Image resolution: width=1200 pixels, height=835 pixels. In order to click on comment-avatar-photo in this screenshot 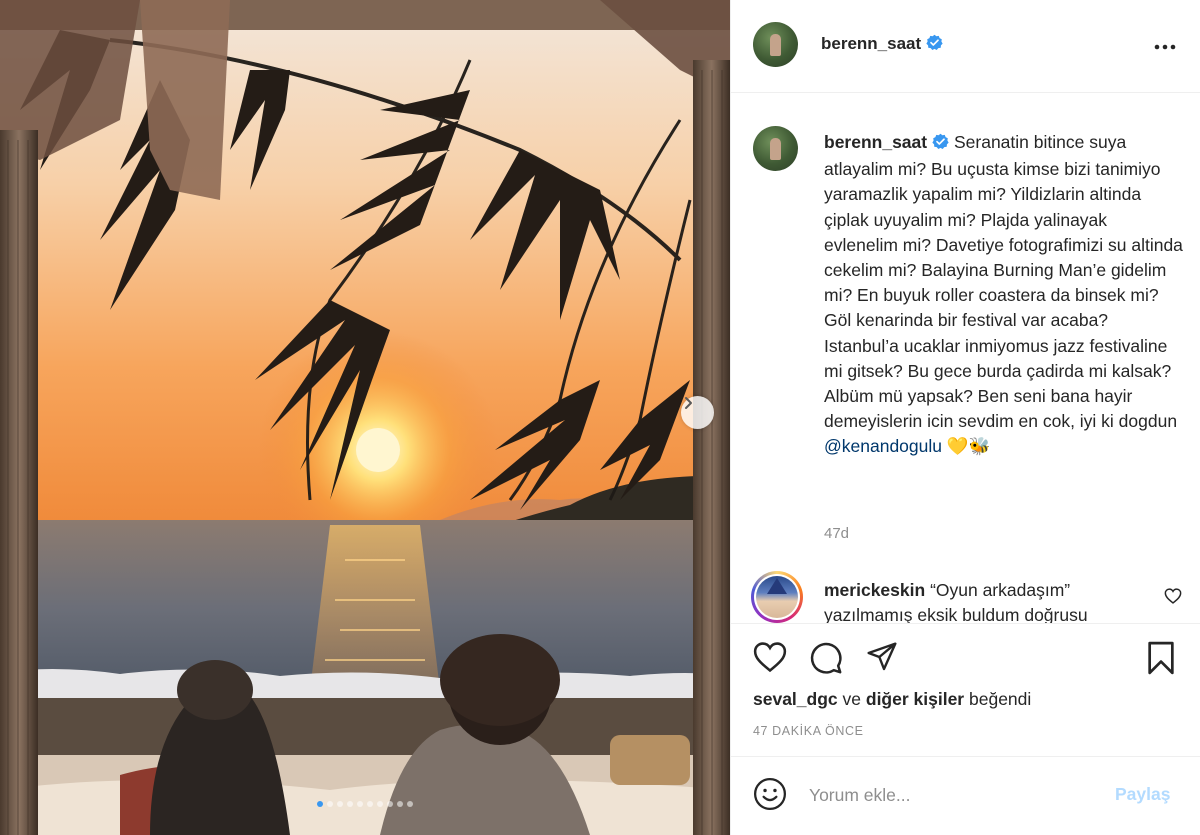, I will do `click(777, 597)`.